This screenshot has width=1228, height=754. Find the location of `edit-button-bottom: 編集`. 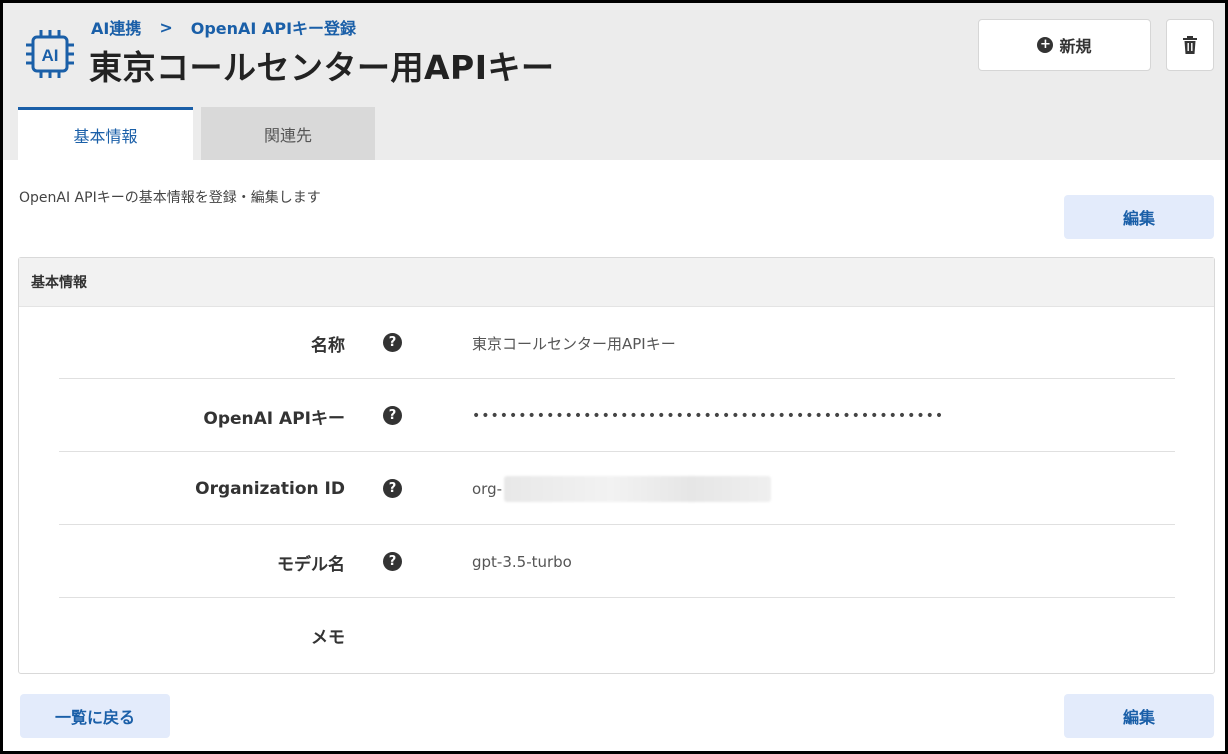

edit-button-bottom: 編集 is located at coordinates (1139, 716).